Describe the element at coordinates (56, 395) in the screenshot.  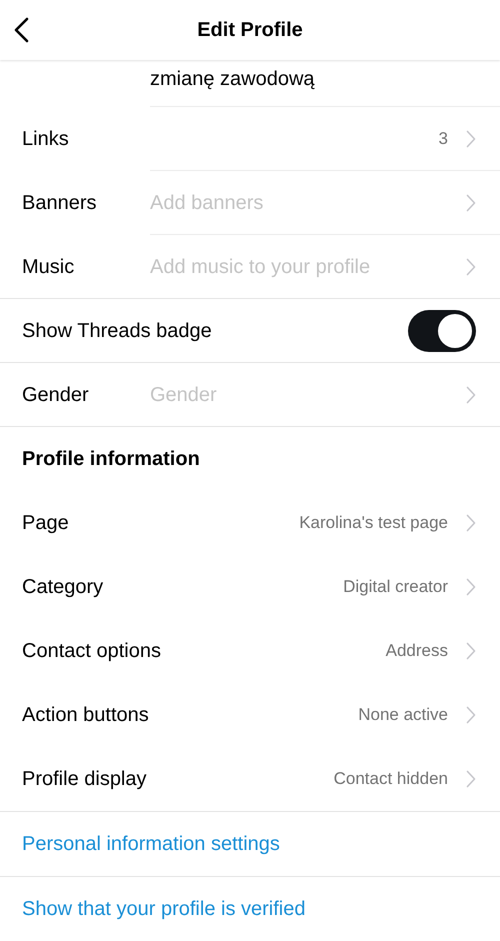
I see `row-label: Gender` at that location.